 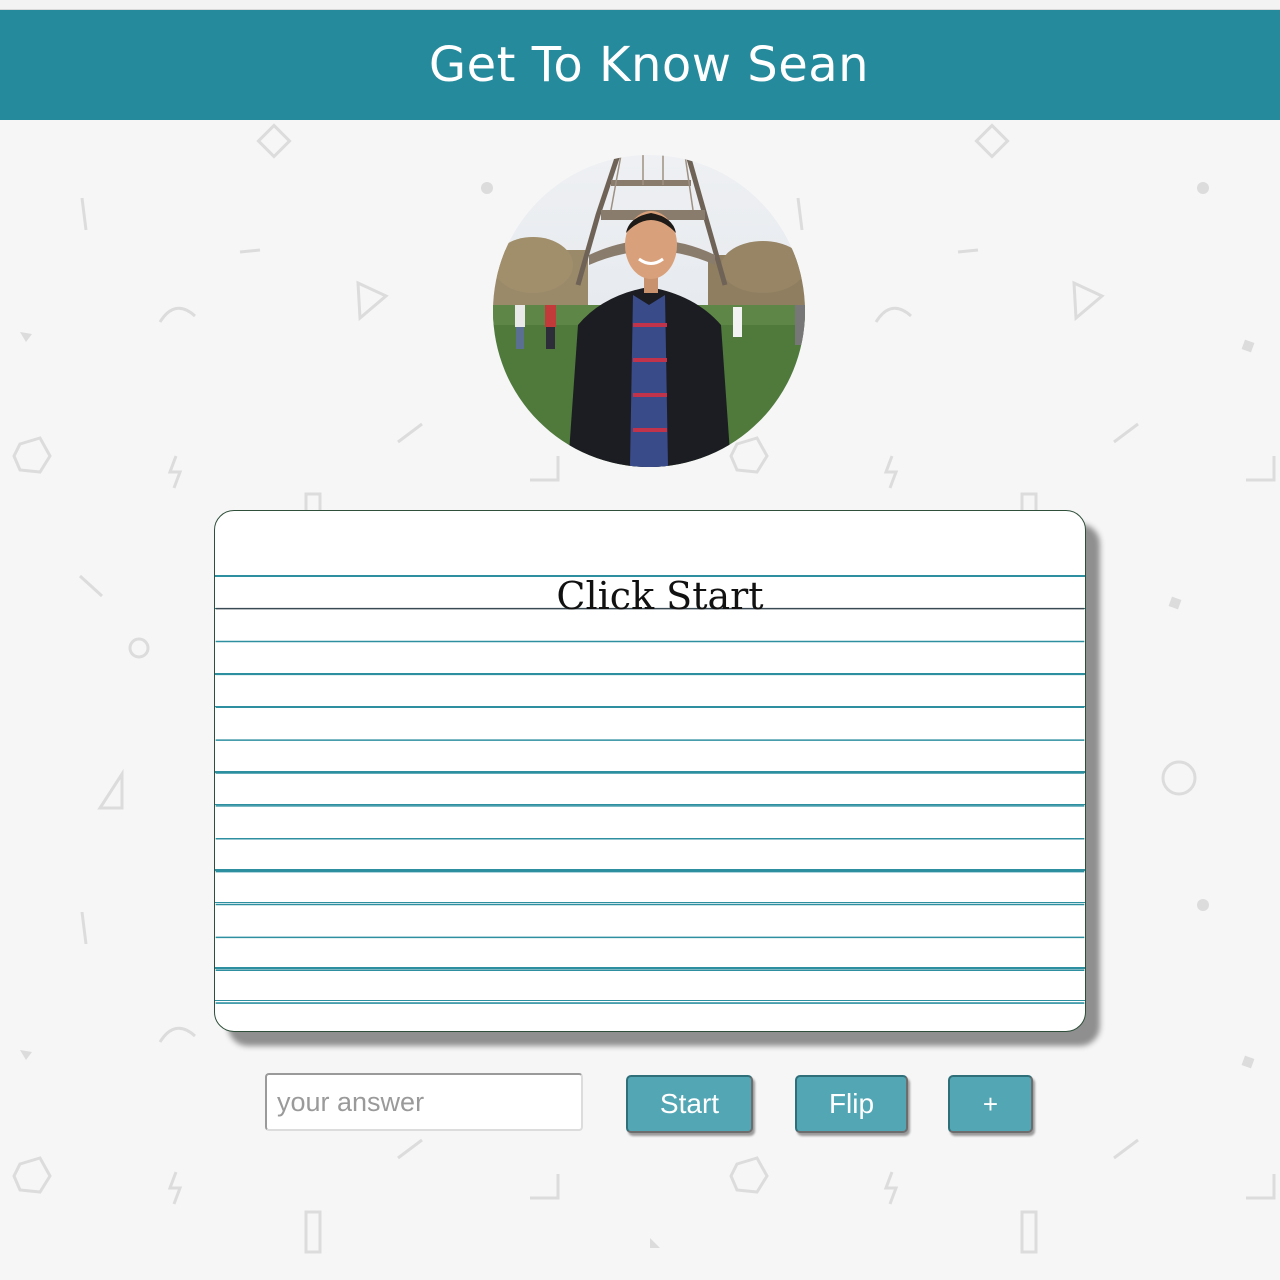 I want to click on profile-photo, so click(x=649, y=311).